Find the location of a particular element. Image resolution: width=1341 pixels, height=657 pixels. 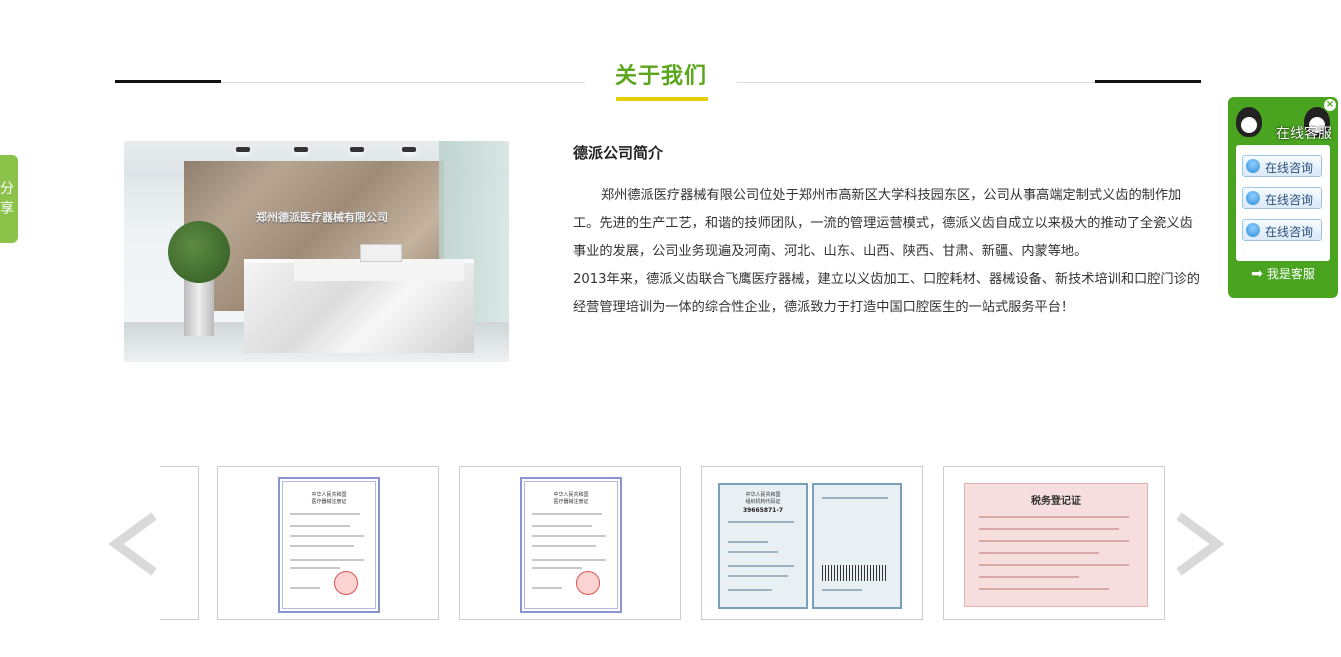

org-code-header: 中华人民共和国 组织机构代码证 is located at coordinates (763, 498).